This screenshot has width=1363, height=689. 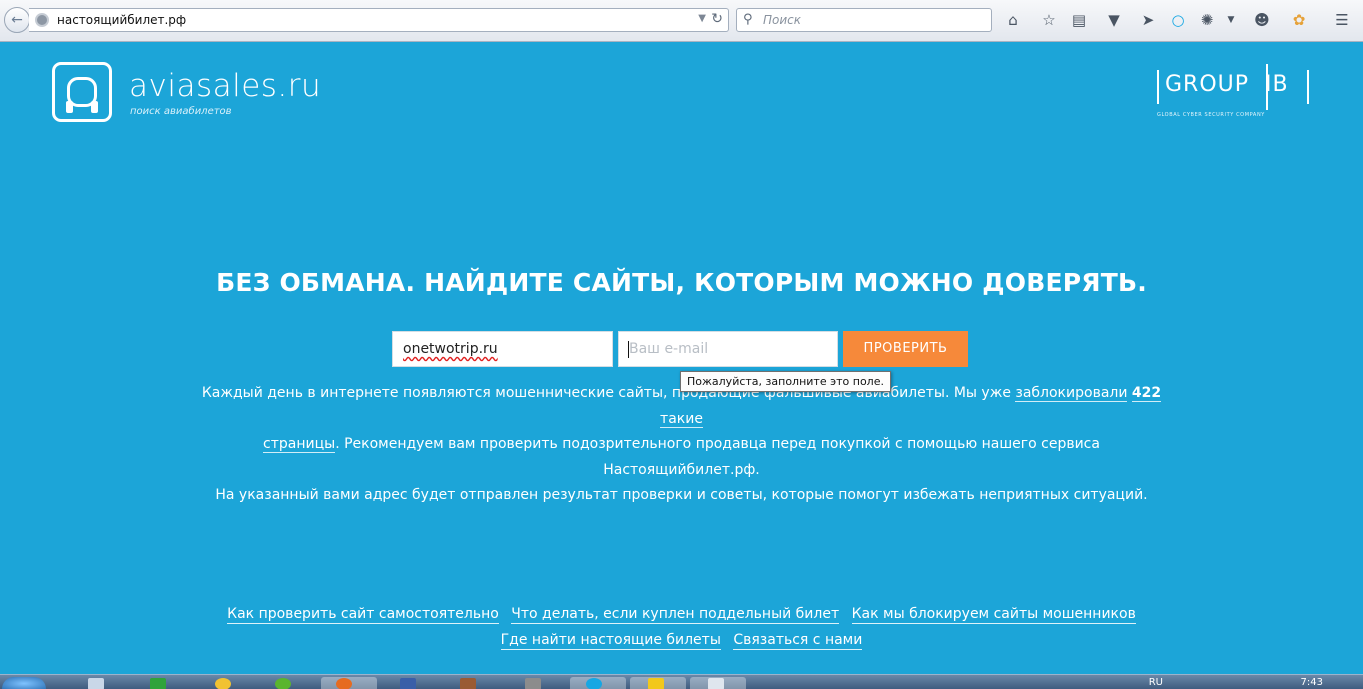 I want to click on notepad-icon, so click(x=716, y=683).